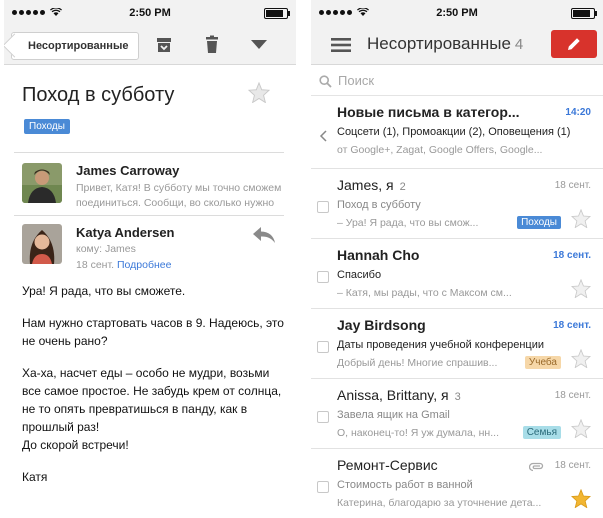 The image size is (603, 518). Describe the element at coordinates (457, 80) in the screenshot. I see `search-bar: Поиск` at that location.